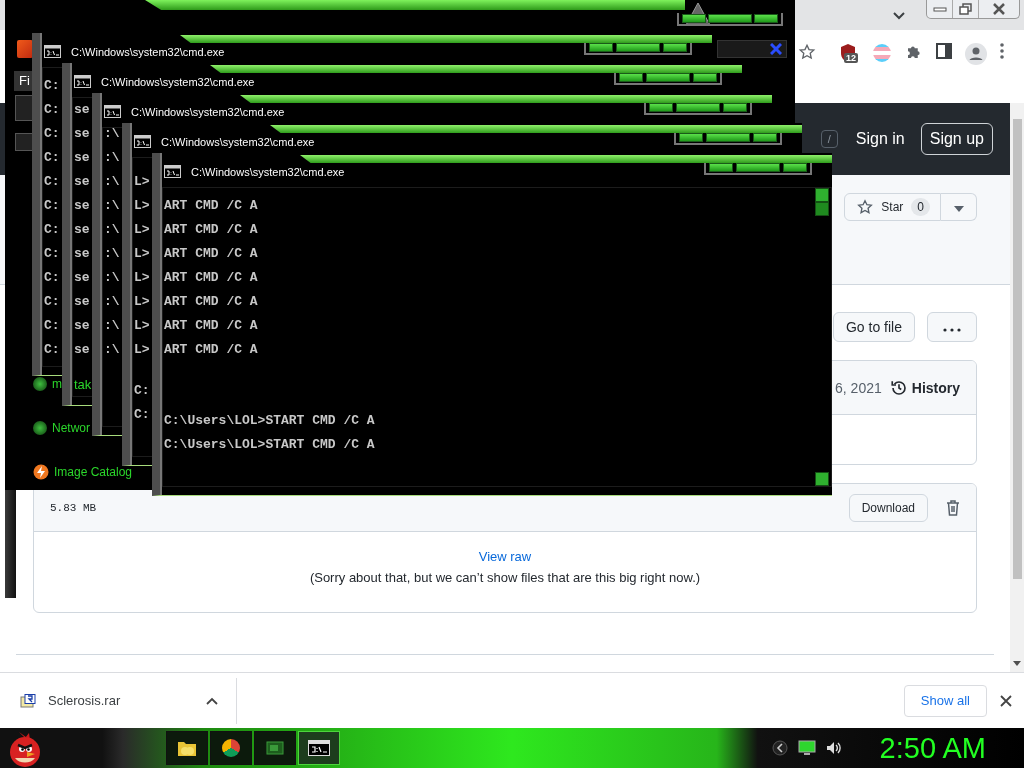 The image size is (1024, 768). Describe the element at coordinates (1017, 387) in the screenshot. I see `scrollbar` at that location.